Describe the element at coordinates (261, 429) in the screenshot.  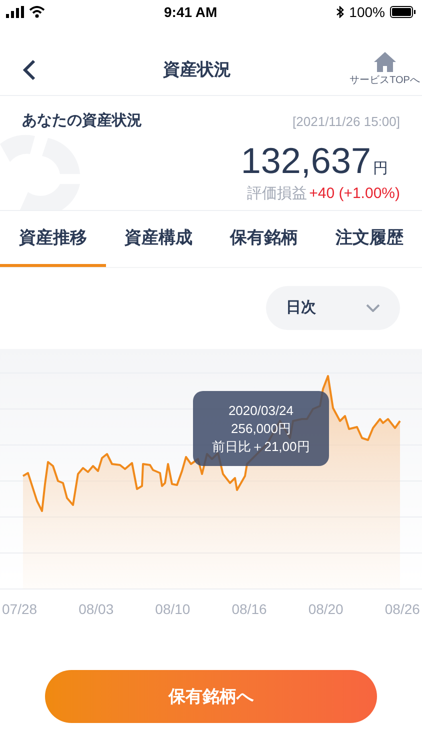
I see `tooltip-text: 256,000円` at that location.